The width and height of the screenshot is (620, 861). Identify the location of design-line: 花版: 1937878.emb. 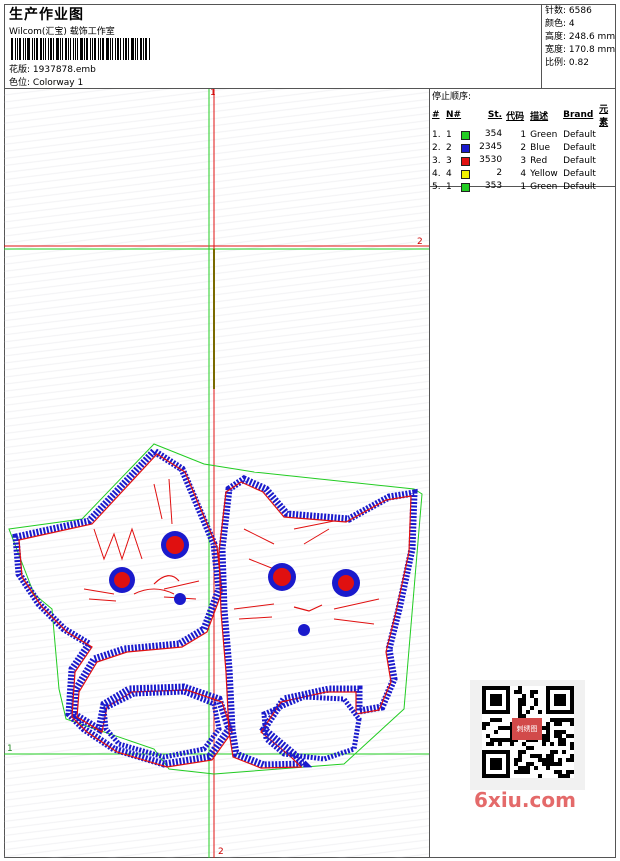
(52, 68).